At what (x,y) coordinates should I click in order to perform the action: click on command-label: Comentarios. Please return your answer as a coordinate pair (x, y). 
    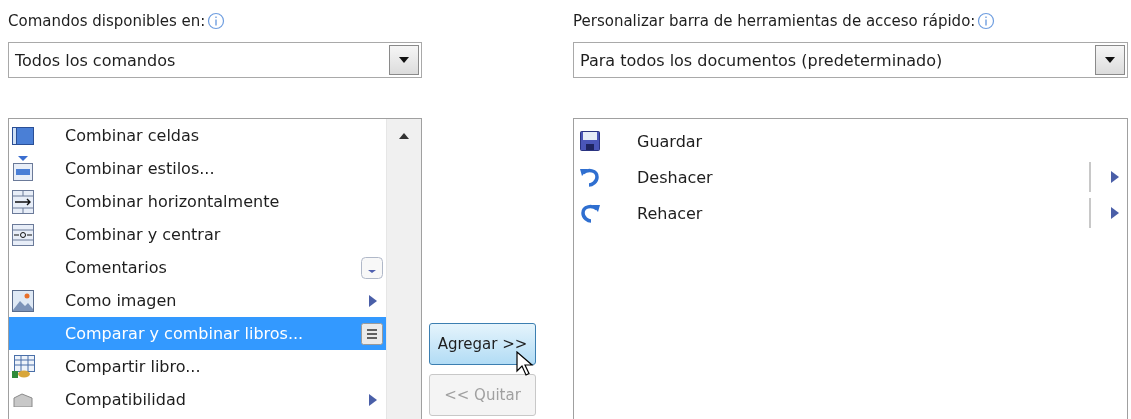
    Looking at the image, I should click on (116, 267).